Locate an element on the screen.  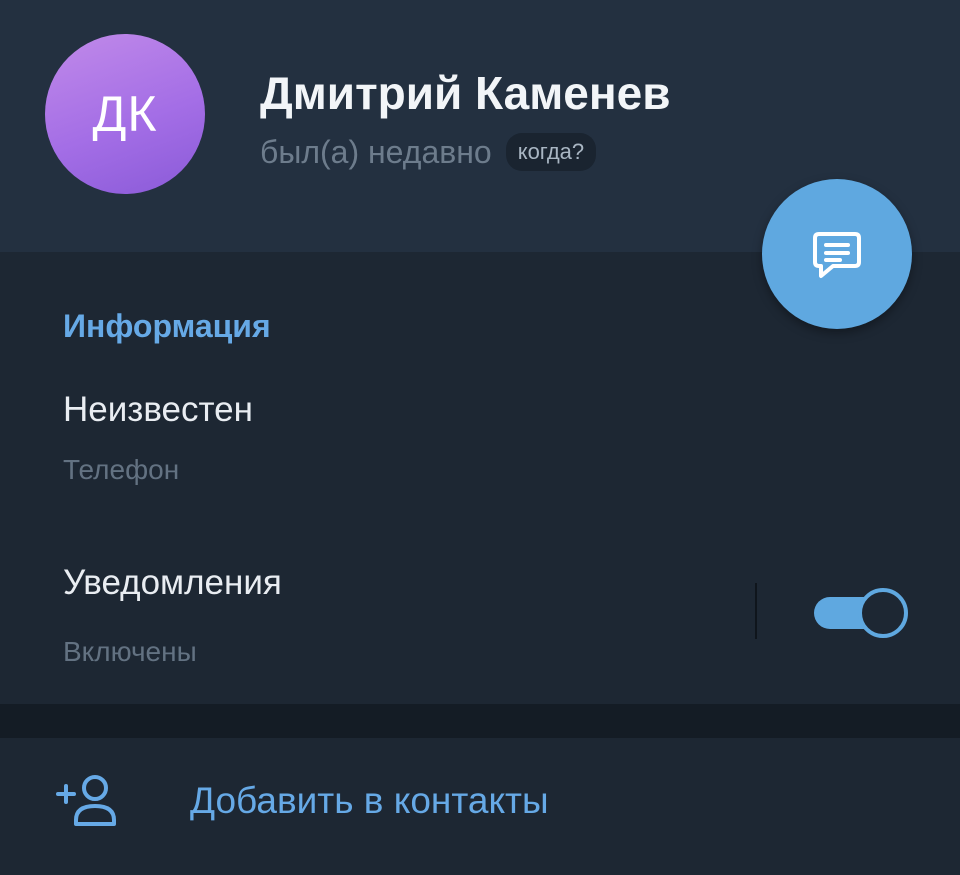
when-button: когда? is located at coordinates (551, 152).